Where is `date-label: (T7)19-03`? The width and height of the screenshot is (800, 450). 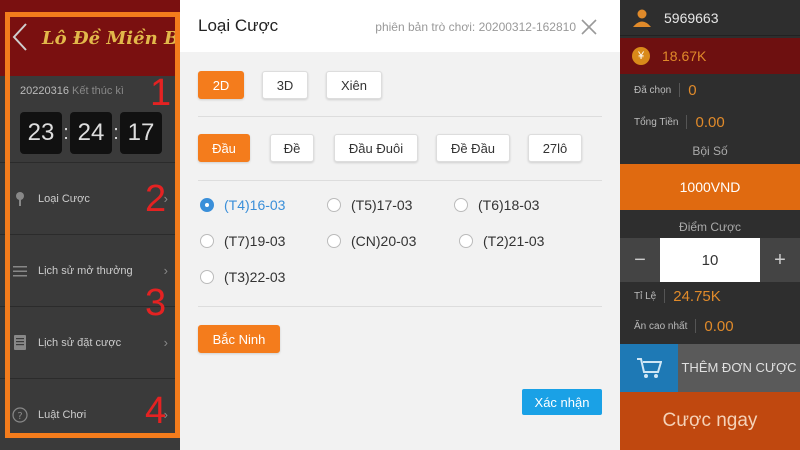
date-label: (T7)19-03 is located at coordinates (255, 241).